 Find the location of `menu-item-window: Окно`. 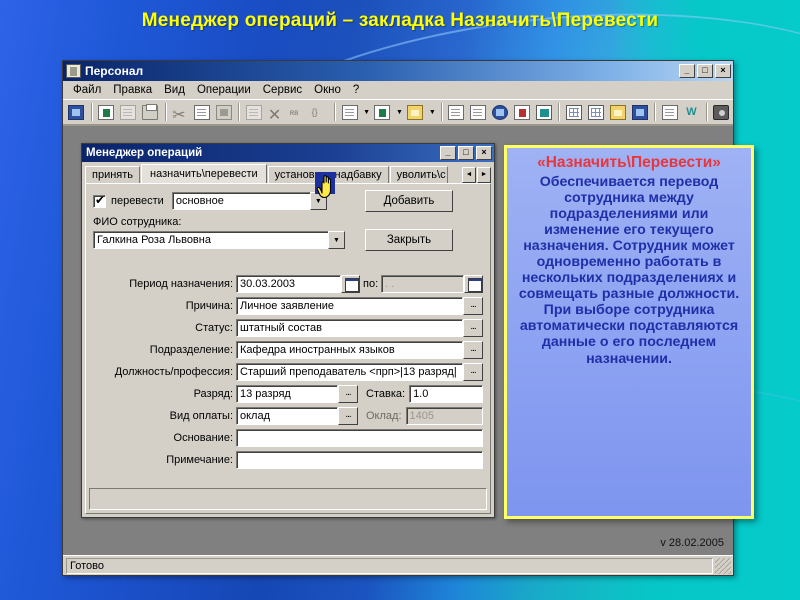

menu-item-window: Окно is located at coordinates (327, 90).